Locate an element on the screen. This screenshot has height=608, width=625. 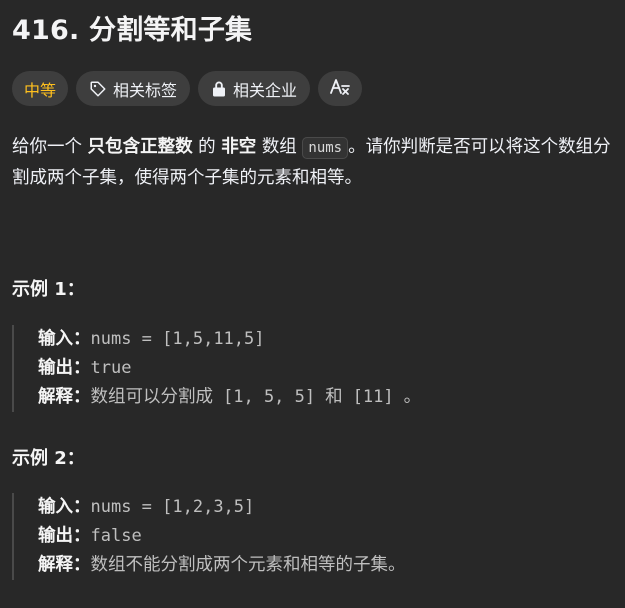
translate-icon is located at coordinates (340, 89).